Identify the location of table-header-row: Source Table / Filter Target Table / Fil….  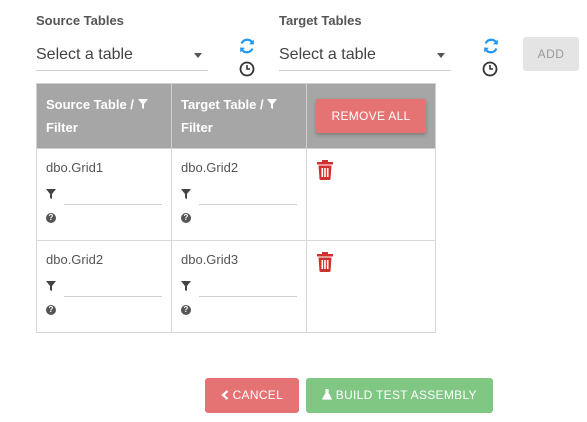
(236, 116).